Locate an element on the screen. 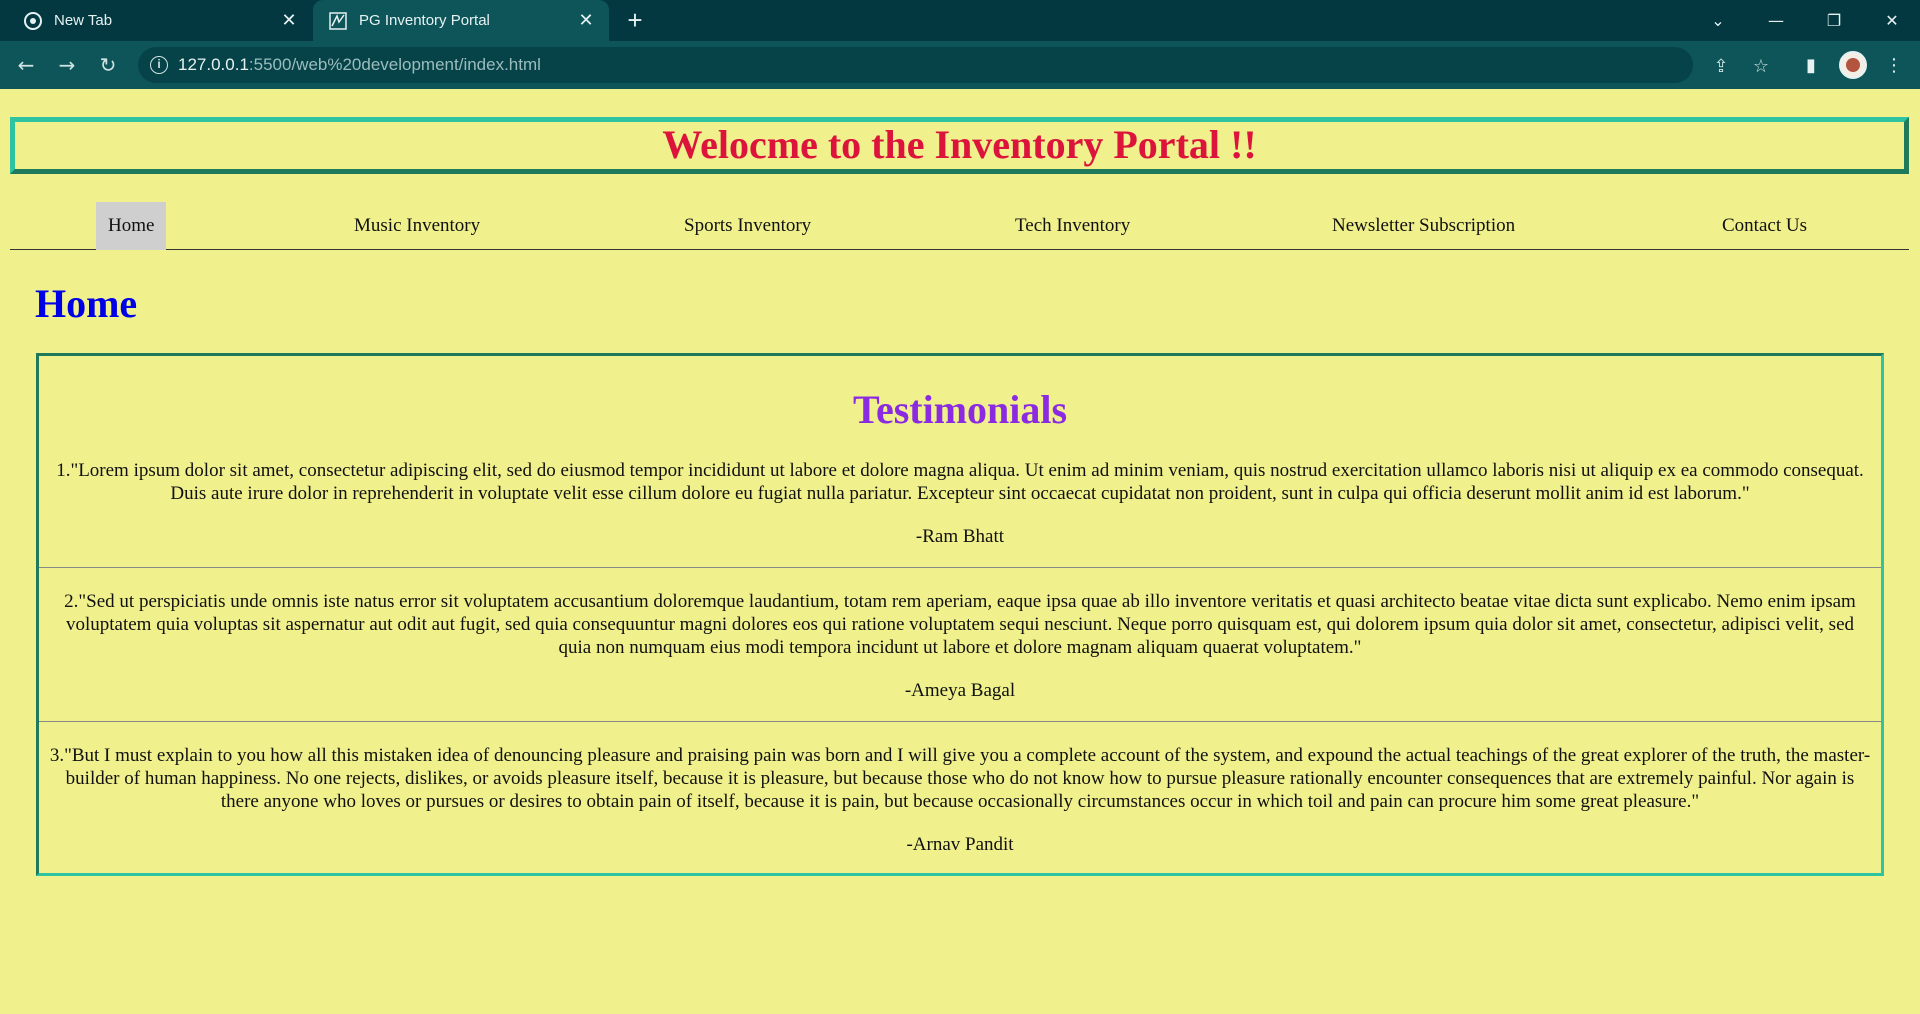 Image resolution: width=1920 pixels, height=1014 pixels. tab-title: PG Inventory Portal is located at coordinates (424, 20).